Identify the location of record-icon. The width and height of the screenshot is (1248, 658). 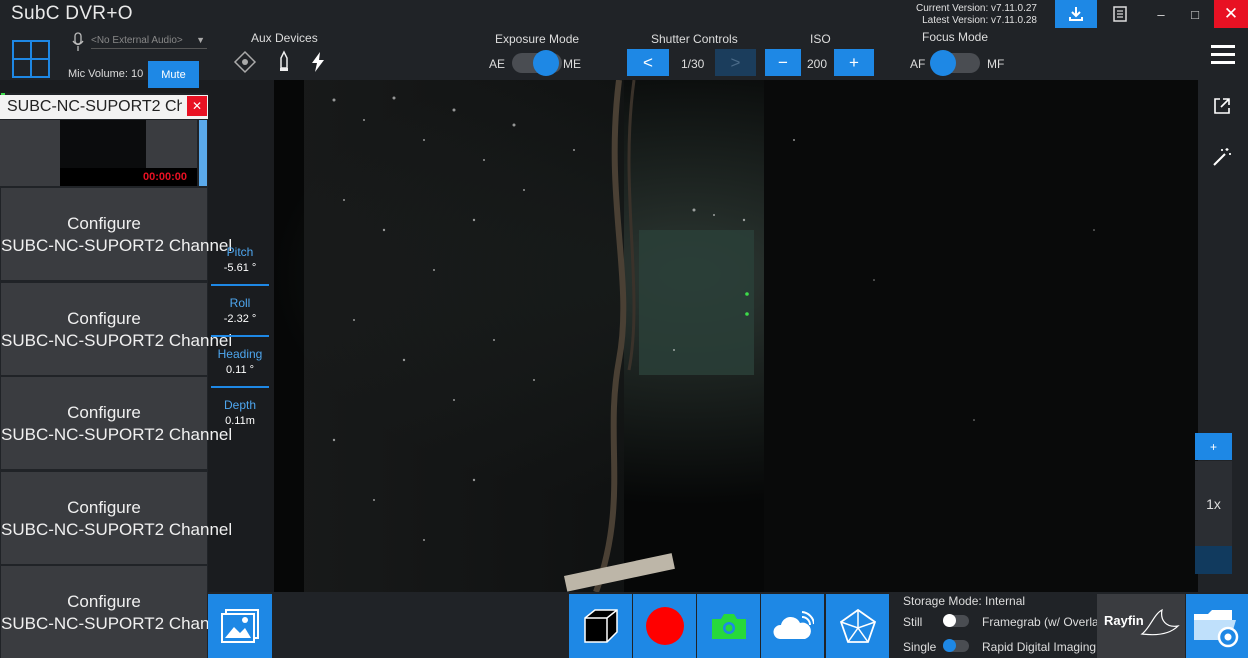
(664, 626).